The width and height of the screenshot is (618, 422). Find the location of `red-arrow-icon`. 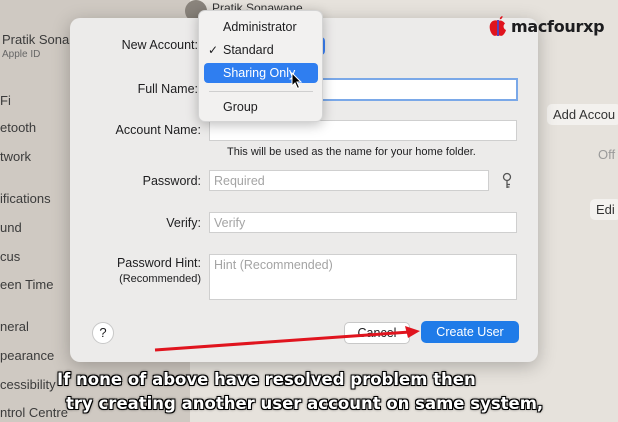

red-arrow-icon is located at coordinates (287, 339).